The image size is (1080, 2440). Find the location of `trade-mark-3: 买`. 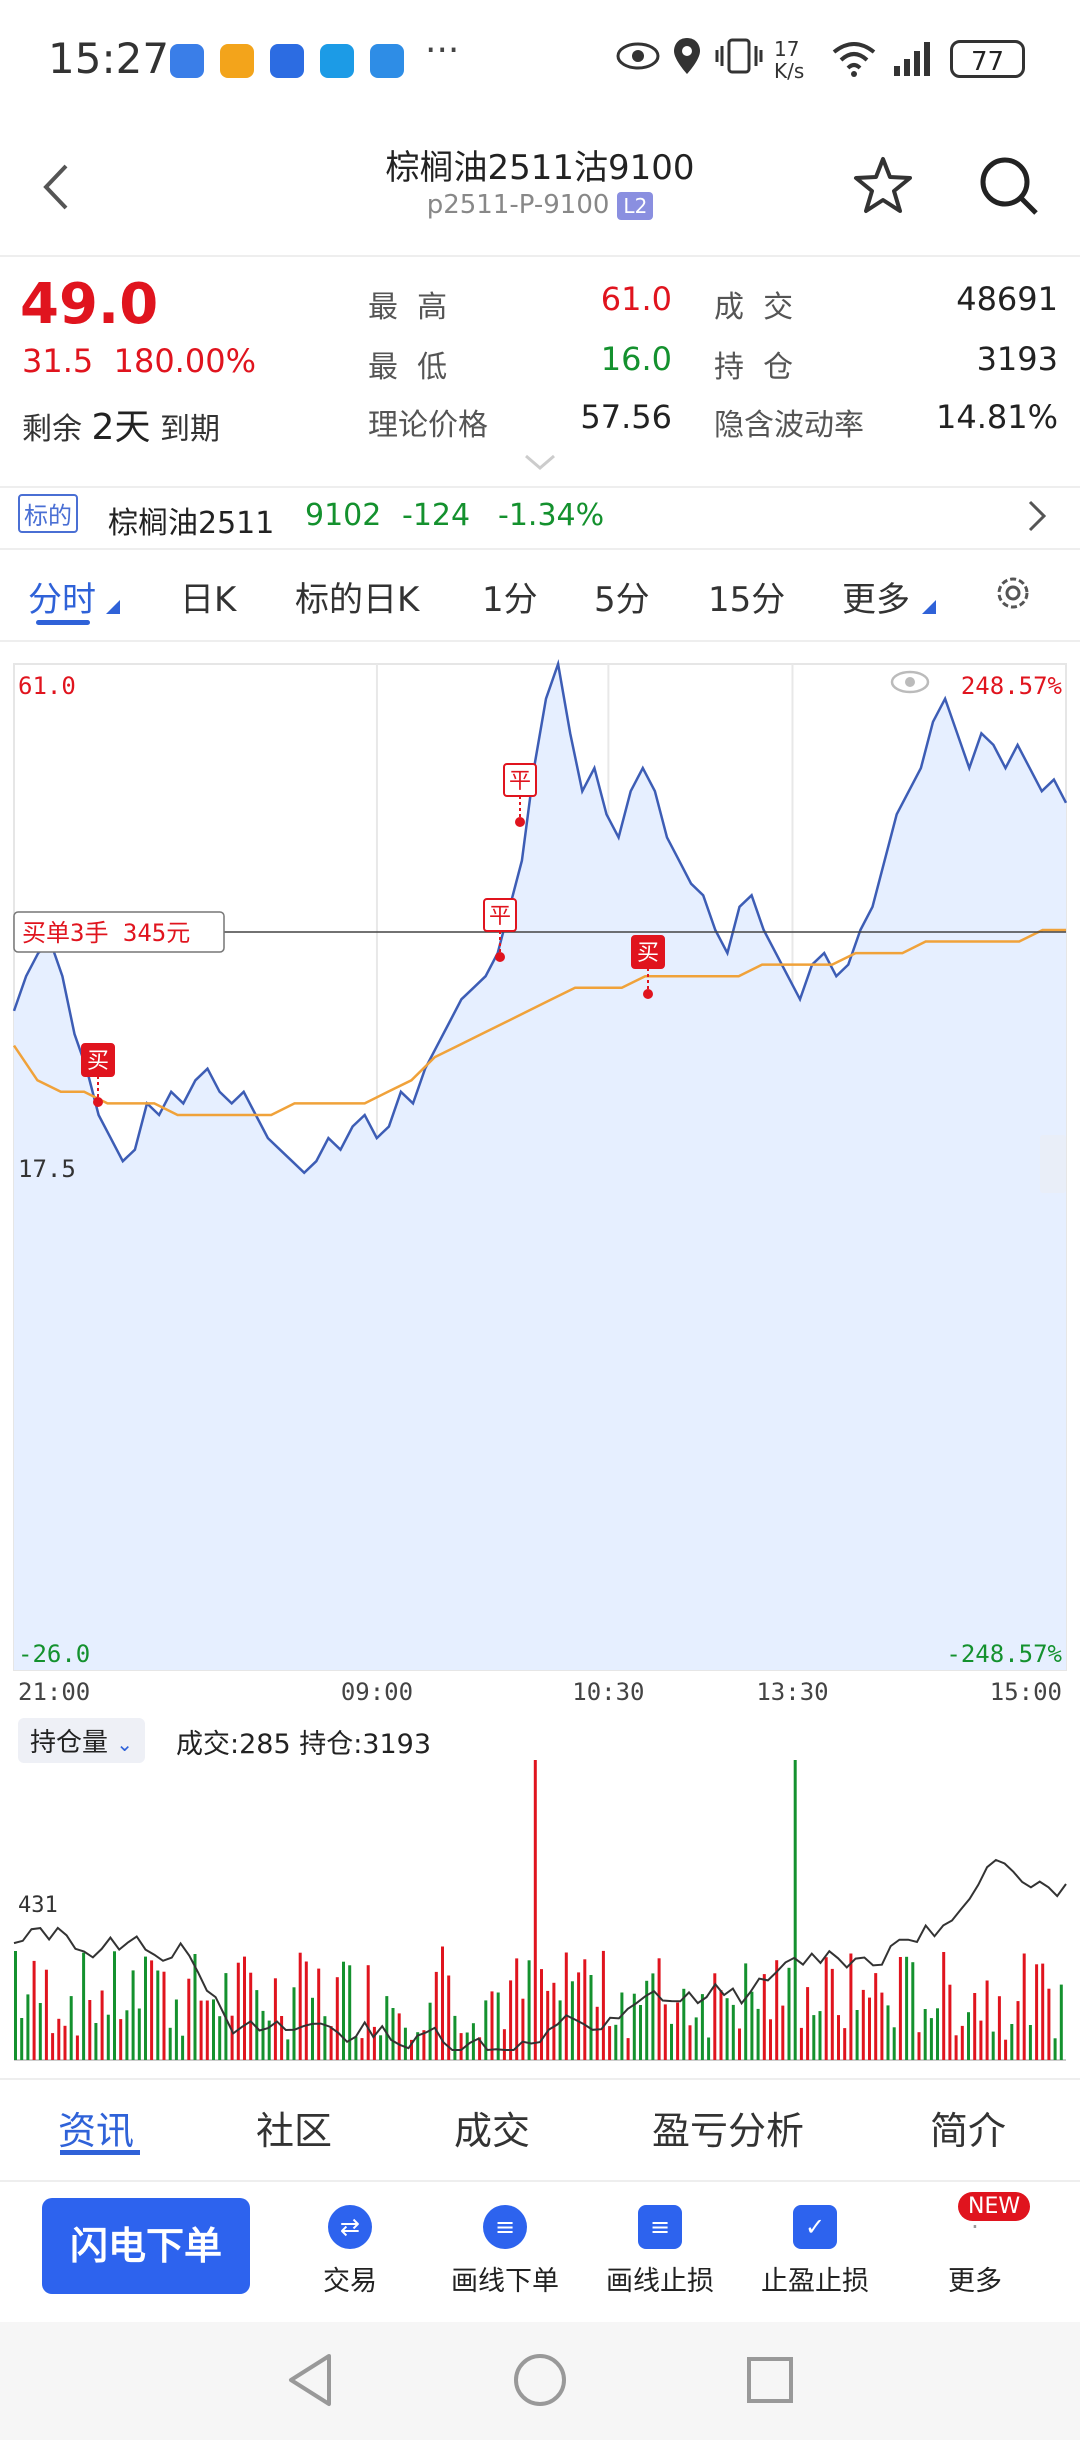

trade-mark-3: 买 is located at coordinates (648, 953).